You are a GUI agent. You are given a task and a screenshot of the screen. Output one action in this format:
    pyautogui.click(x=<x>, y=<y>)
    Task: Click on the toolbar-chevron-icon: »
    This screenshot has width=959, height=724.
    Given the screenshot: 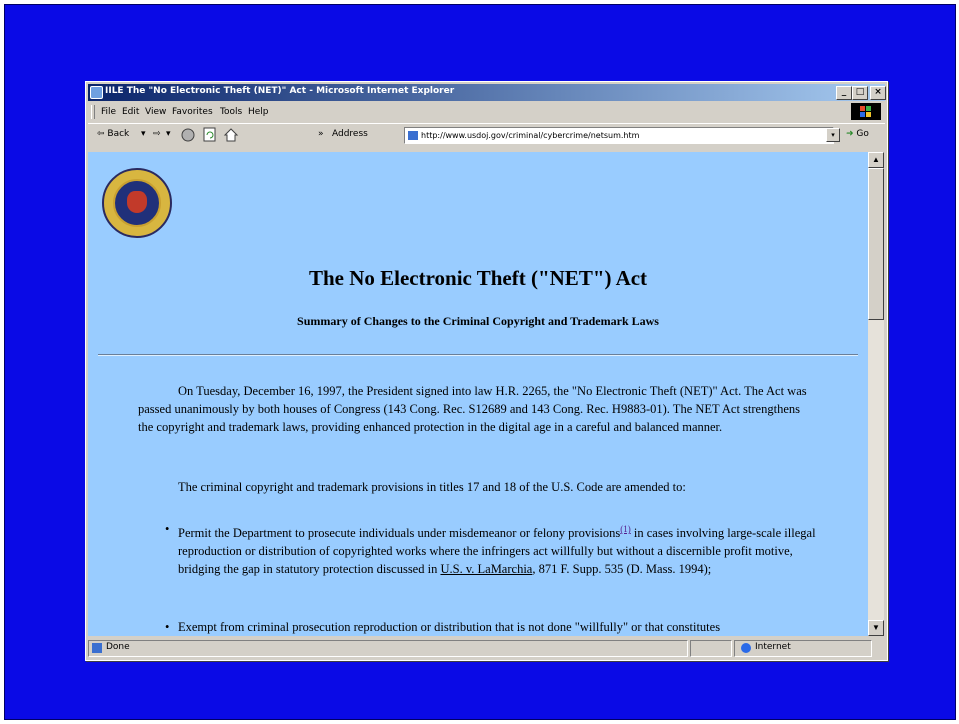 What is the action you would take?
    pyautogui.click(x=321, y=134)
    